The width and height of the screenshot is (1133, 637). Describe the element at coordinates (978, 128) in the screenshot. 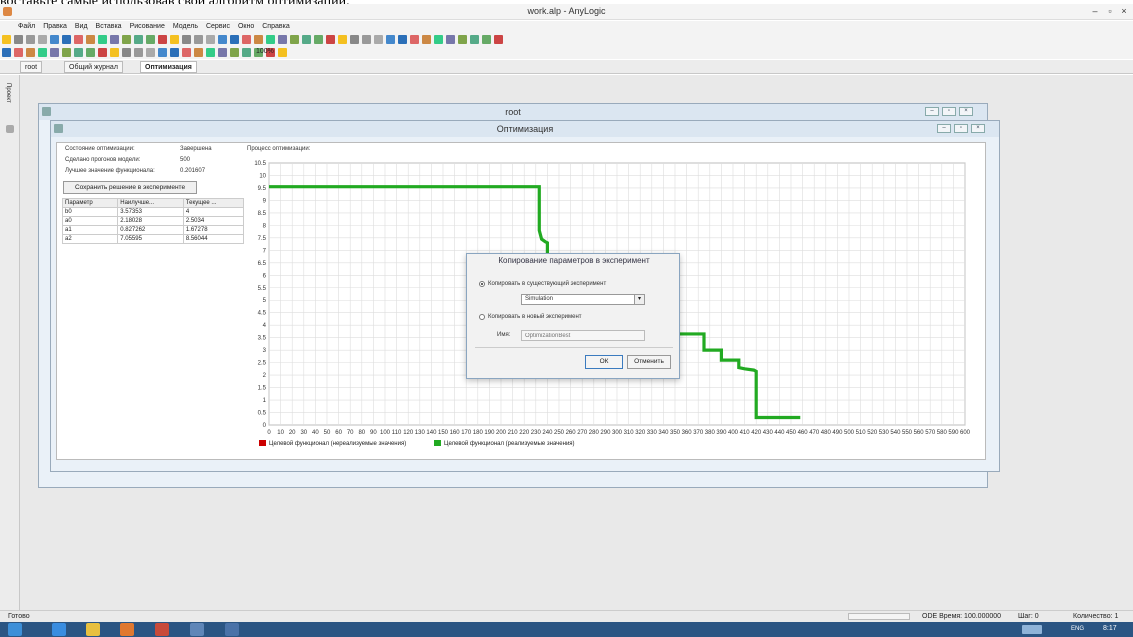

I see `opt-close-button: ×` at that location.